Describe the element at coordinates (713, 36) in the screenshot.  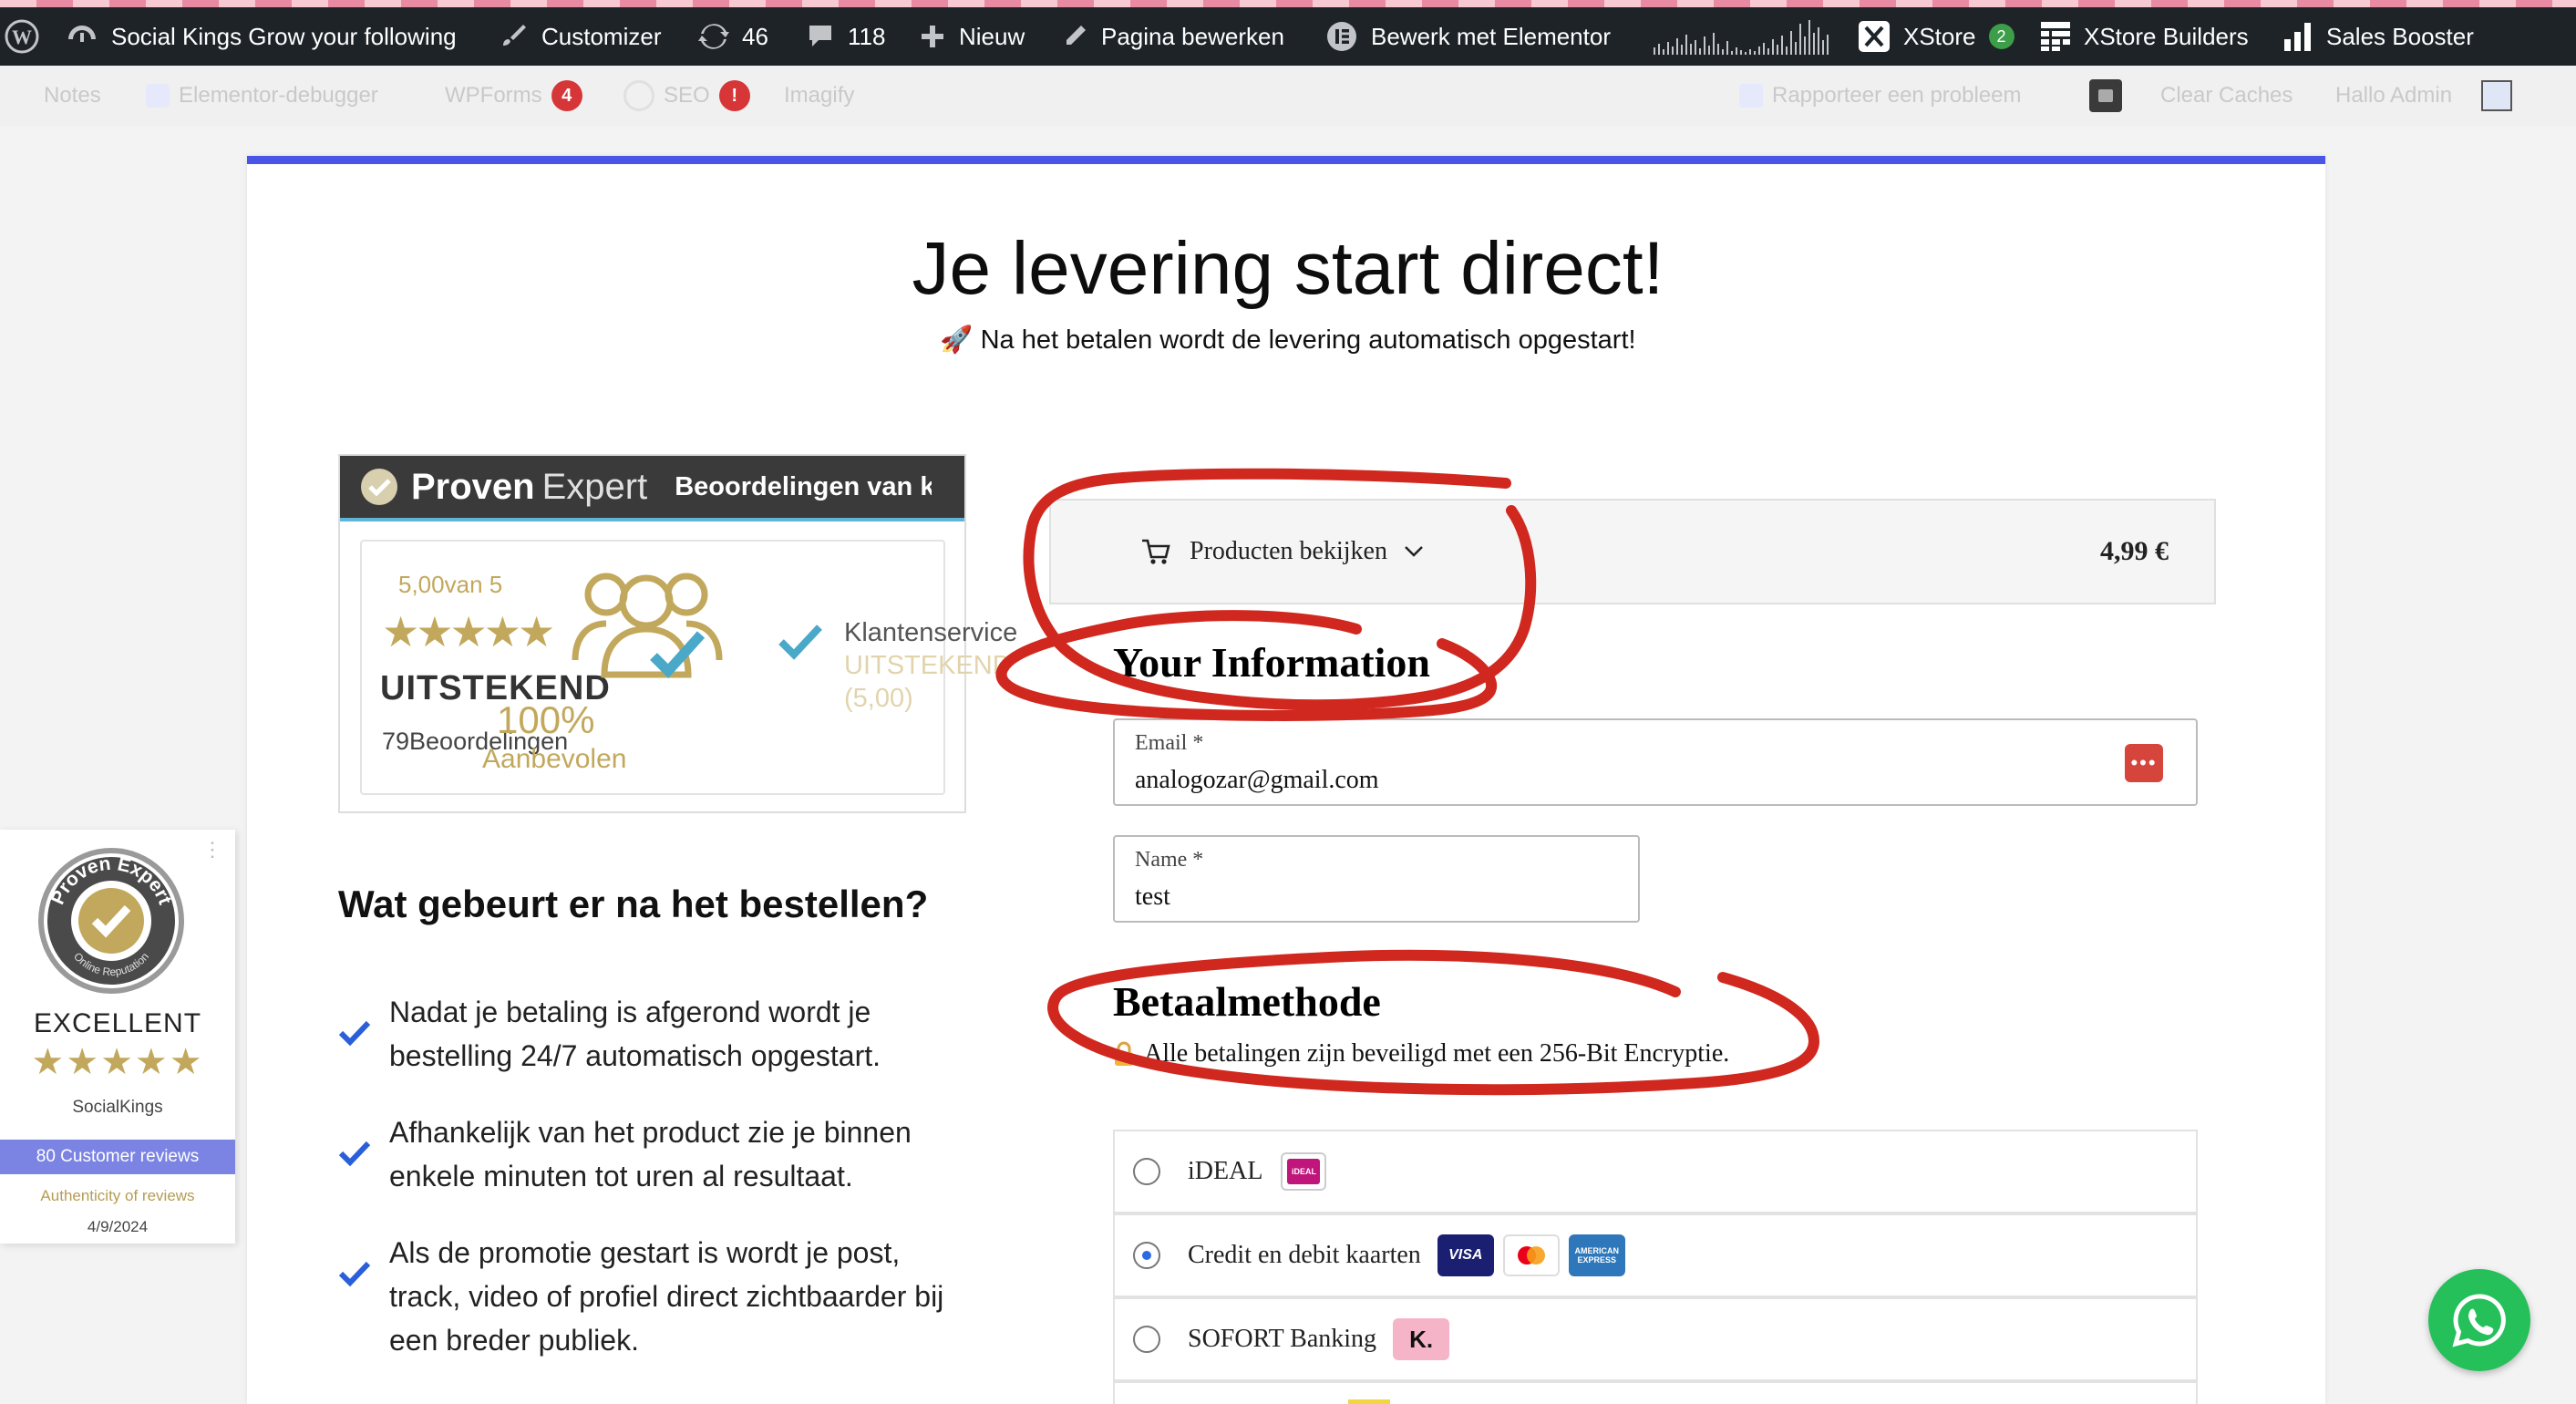
I see `refresh-icon` at that location.